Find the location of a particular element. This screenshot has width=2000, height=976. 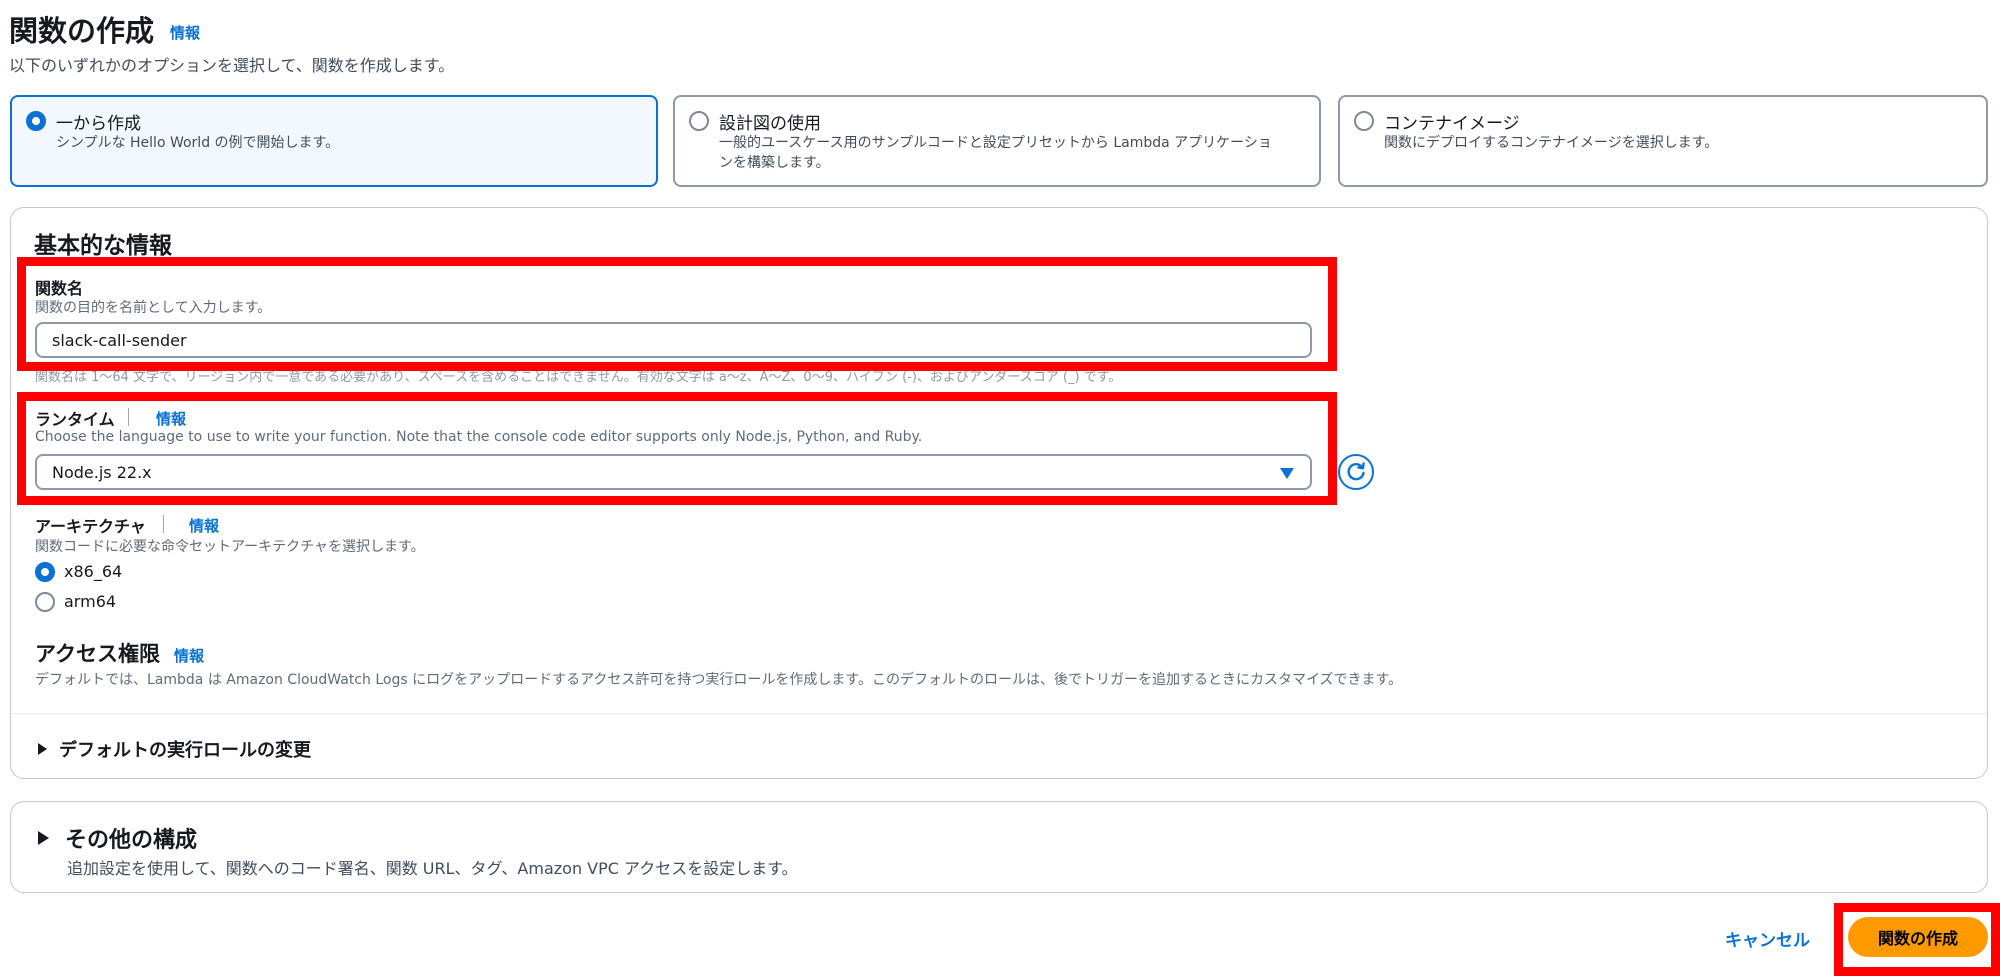

basic-info-title: 基本的な情報 is located at coordinates (103, 246).